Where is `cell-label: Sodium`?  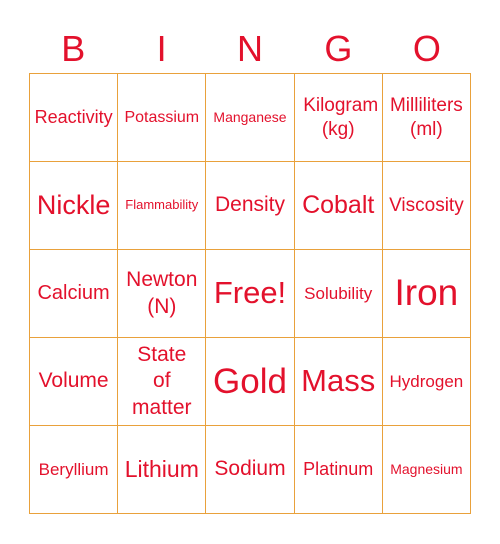 cell-label: Sodium is located at coordinates (250, 469).